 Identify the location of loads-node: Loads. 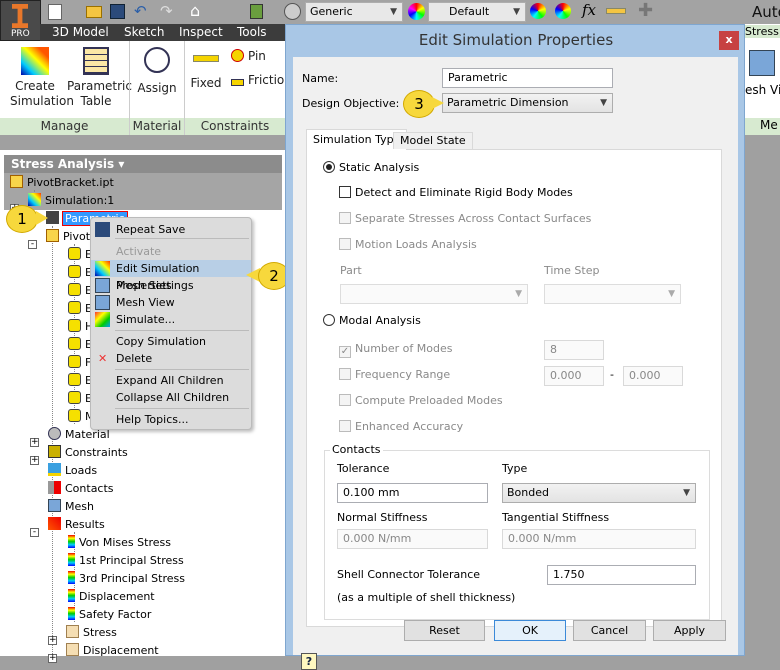
(72, 471).